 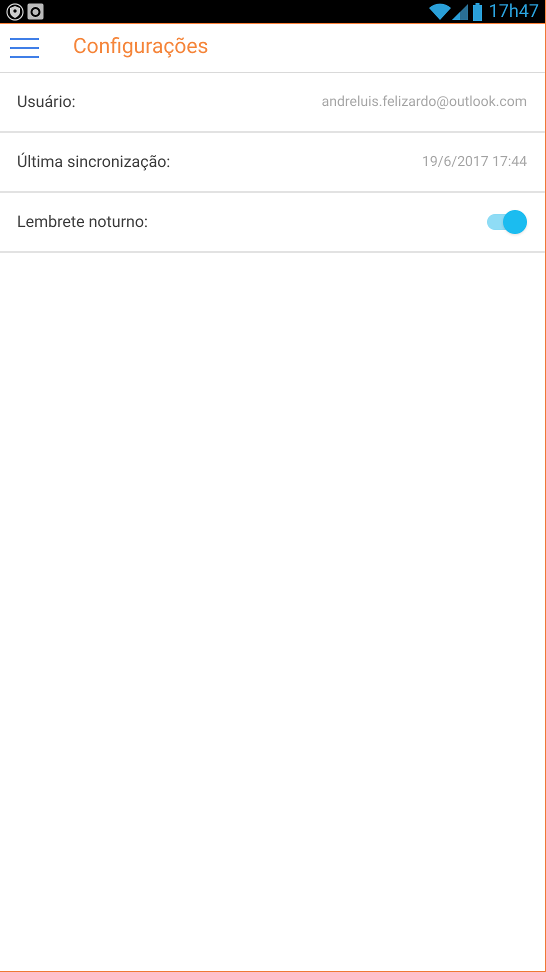 What do you see at coordinates (15, 11) in the screenshot?
I see `shield-icon` at bounding box center [15, 11].